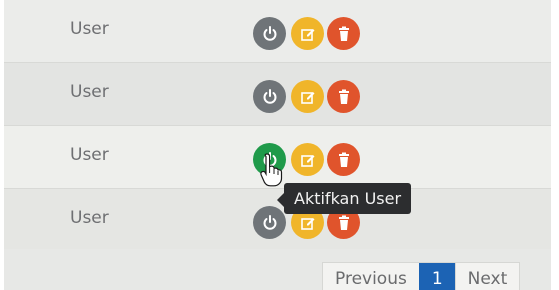 The height and width of the screenshot is (290, 559). Describe the element at coordinates (371, 276) in the screenshot. I see `pagination-previous: Previous` at that location.